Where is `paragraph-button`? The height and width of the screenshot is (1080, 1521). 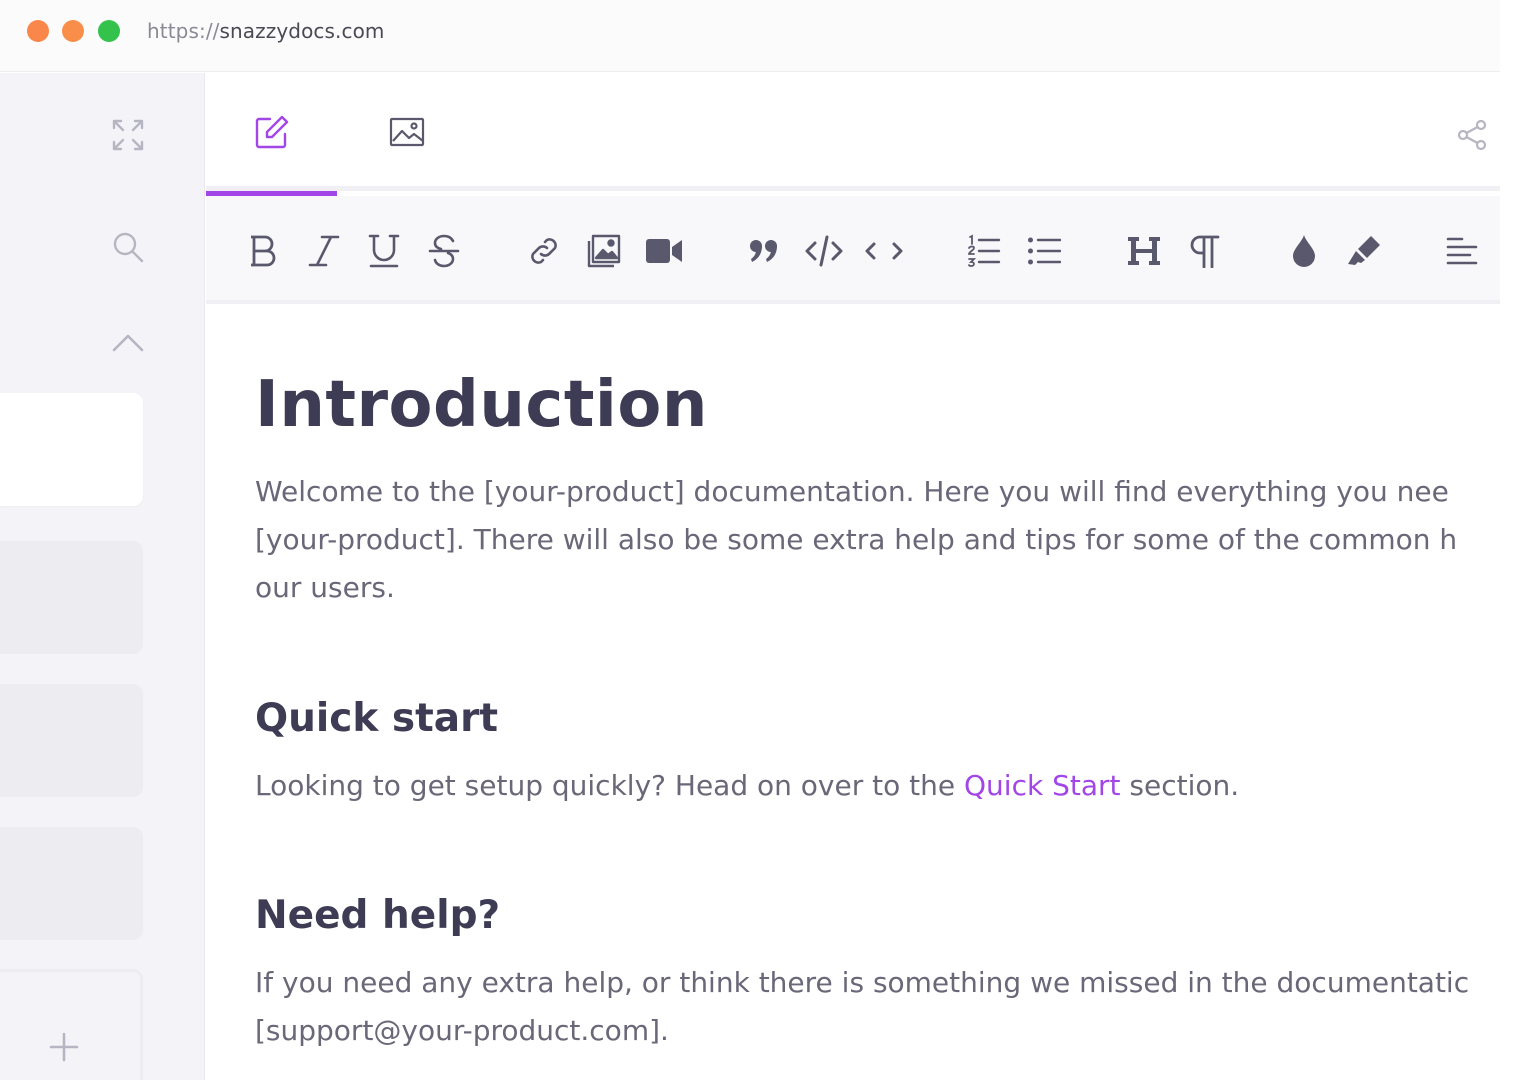 paragraph-button is located at coordinates (1204, 251).